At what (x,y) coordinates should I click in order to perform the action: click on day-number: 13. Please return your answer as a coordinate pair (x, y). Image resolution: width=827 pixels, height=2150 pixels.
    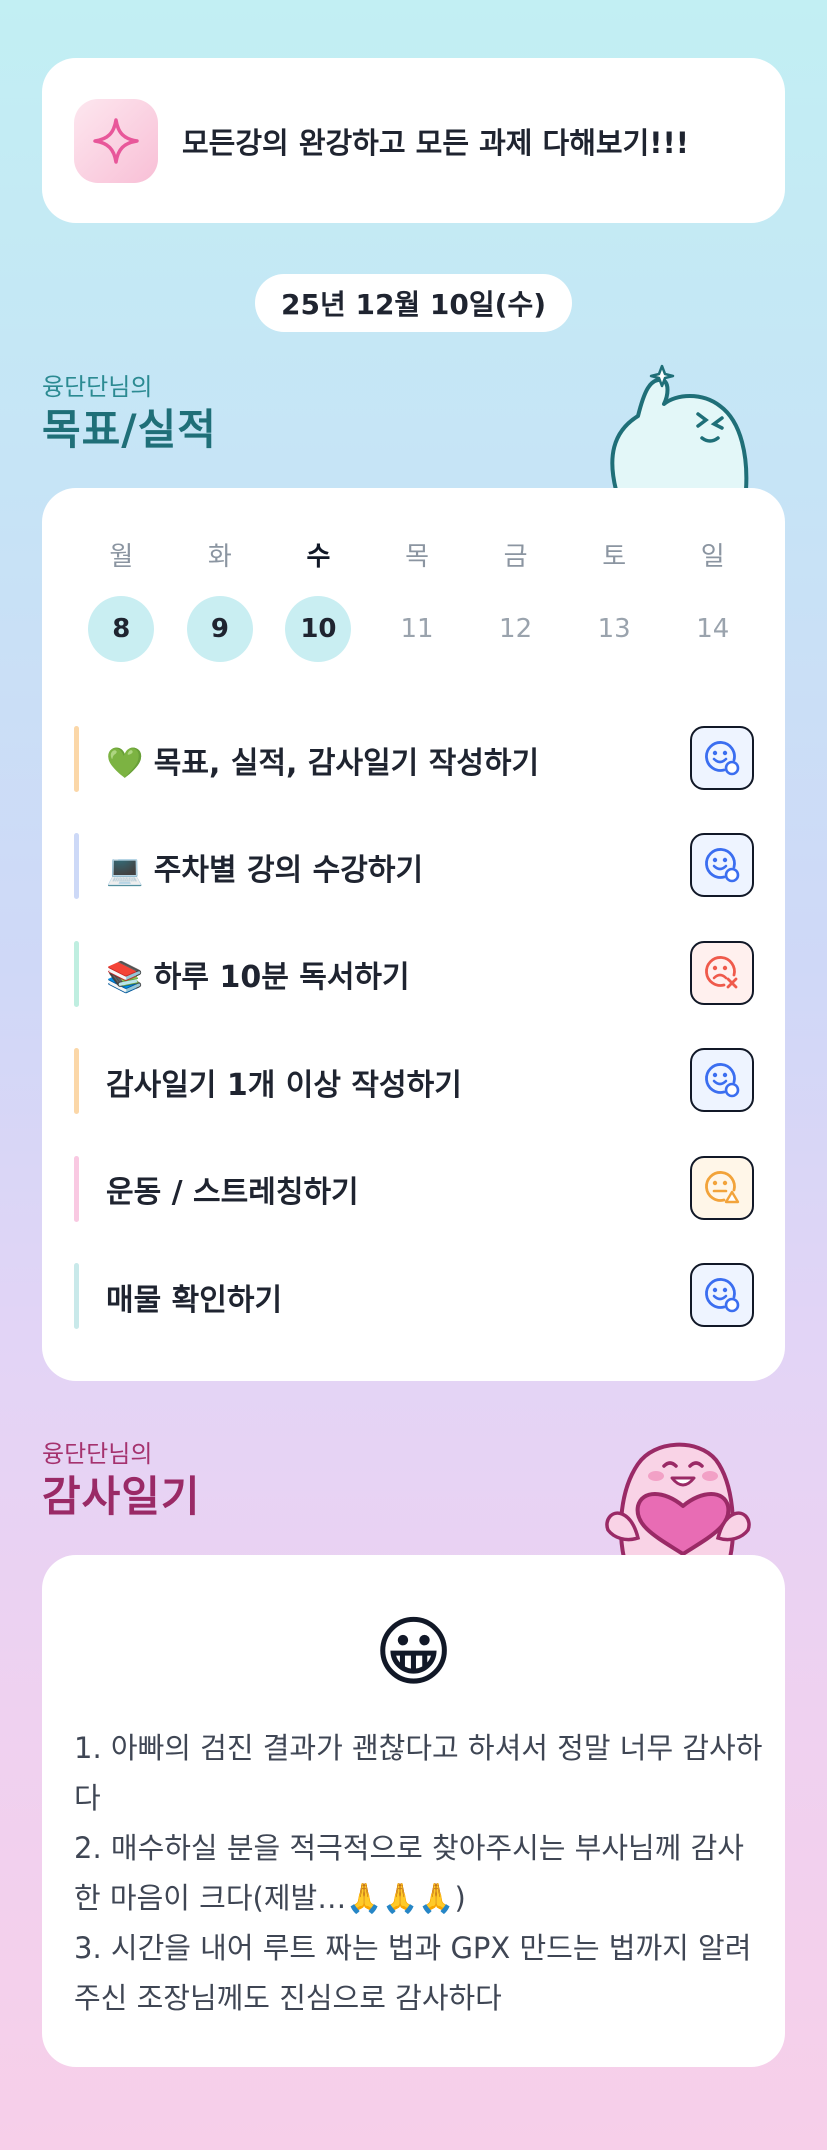
    Looking at the image, I should click on (614, 629).